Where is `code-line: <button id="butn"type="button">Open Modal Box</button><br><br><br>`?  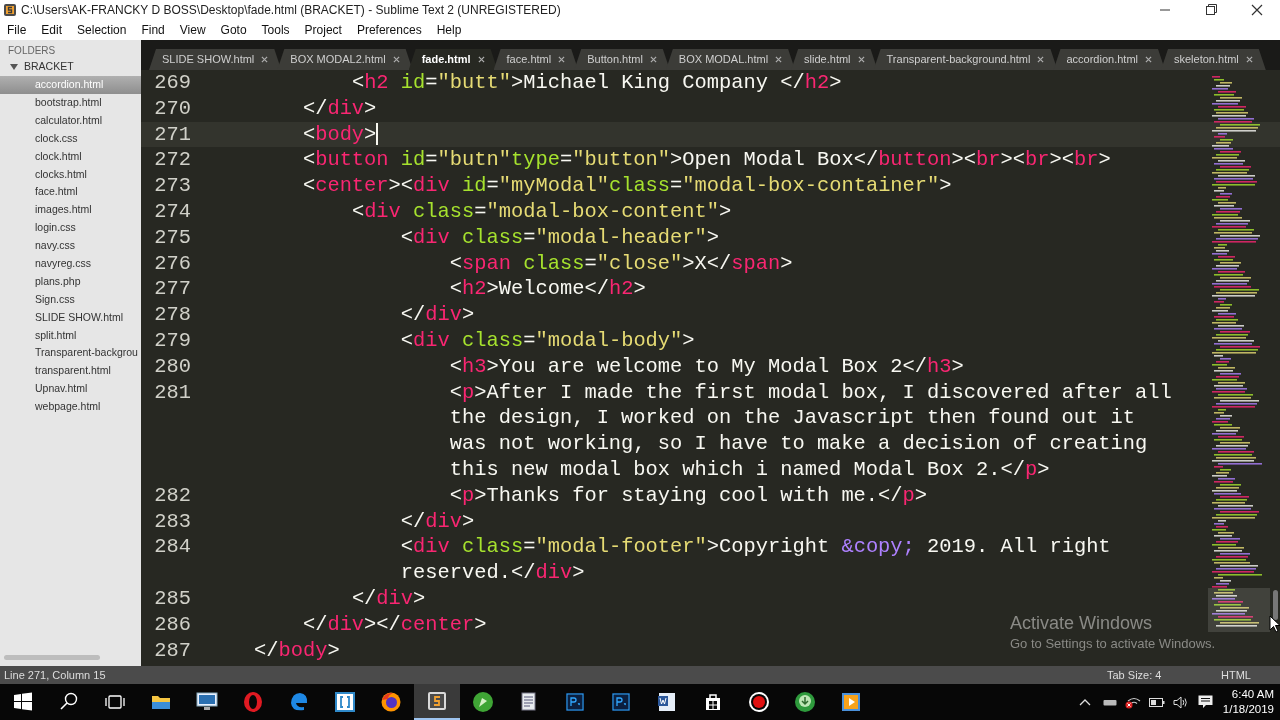 code-line: <button id="butn"type="button">Open Modal Box</button><br><br><br> is located at coordinates (706, 160).